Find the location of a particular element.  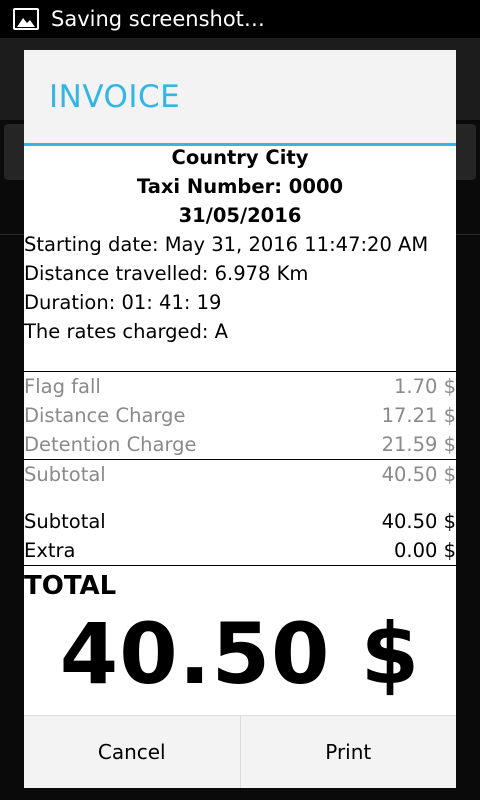

charge-row-distance: Distance Charge 17.21 $ is located at coordinates (240, 415).